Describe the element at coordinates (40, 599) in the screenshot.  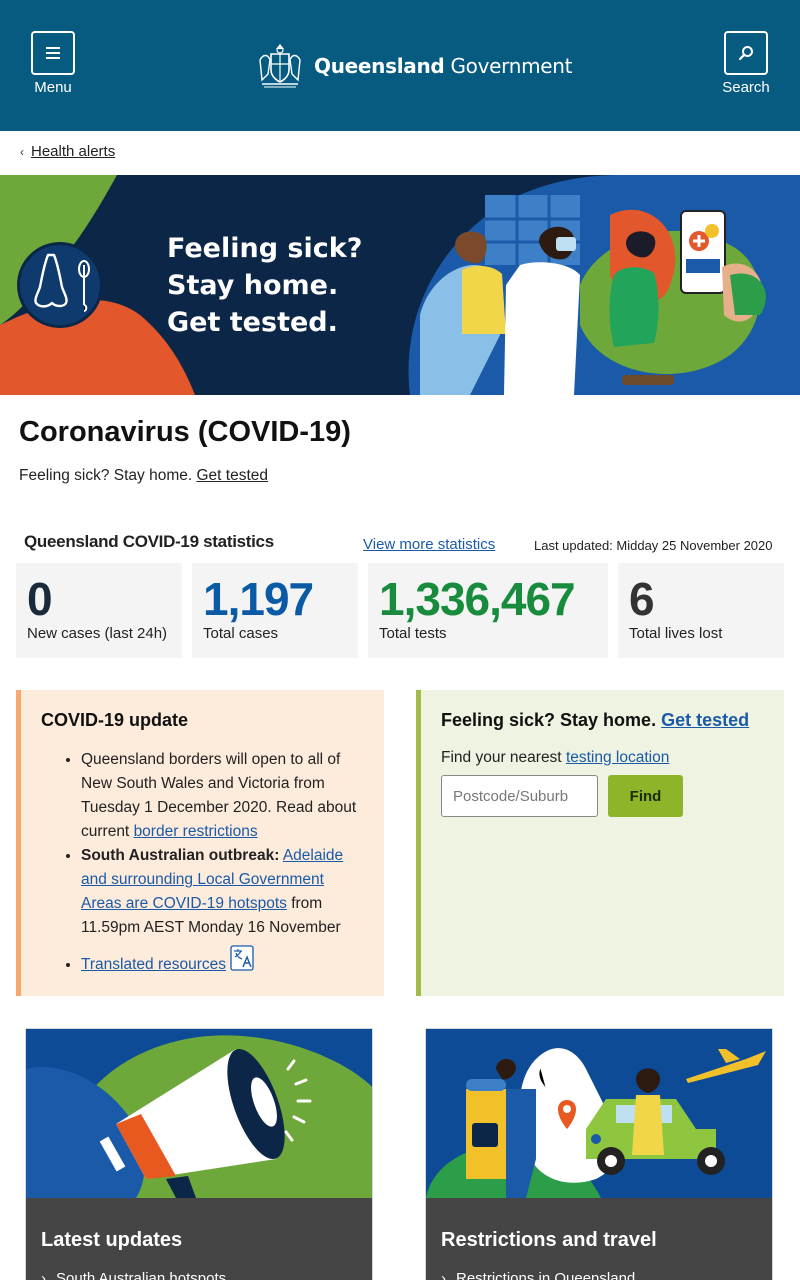
I see `stat-value: 0` at that location.